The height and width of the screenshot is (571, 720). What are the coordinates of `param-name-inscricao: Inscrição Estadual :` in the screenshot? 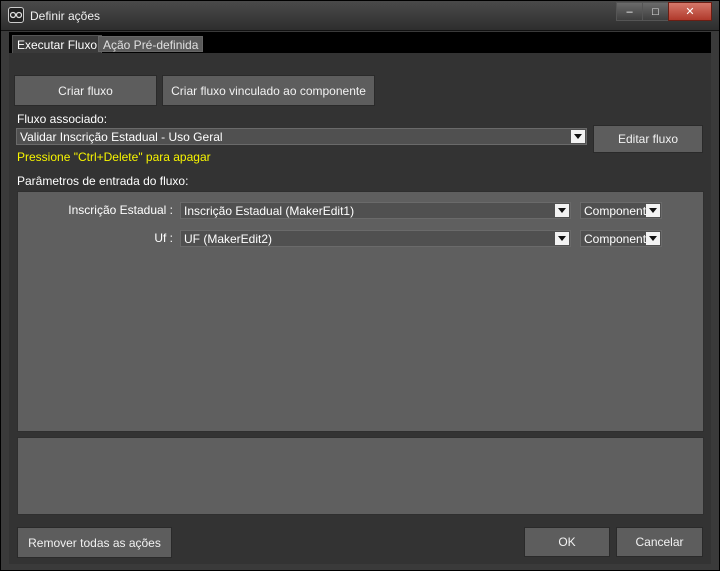 It's located at (120, 210).